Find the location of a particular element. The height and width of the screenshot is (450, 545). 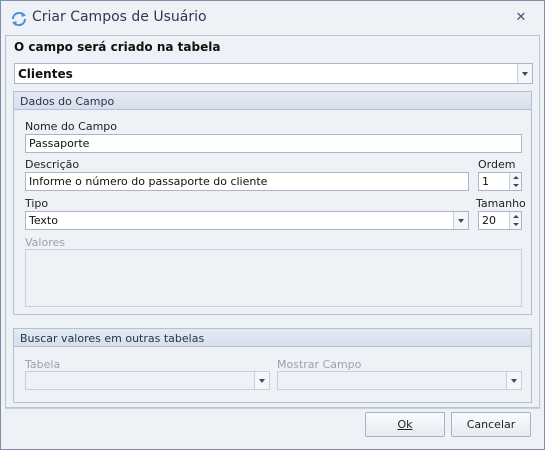

order-value: 1 is located at coordinates (485, 181).